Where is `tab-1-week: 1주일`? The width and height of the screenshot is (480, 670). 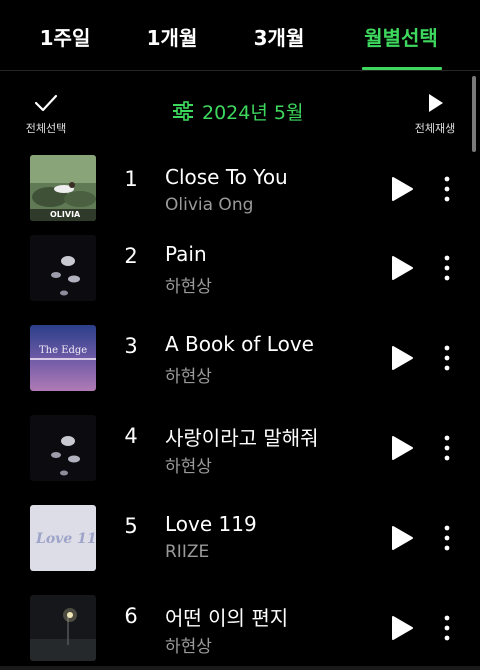
tab-1-week: 1주일 is located at coordinates (65, 38).